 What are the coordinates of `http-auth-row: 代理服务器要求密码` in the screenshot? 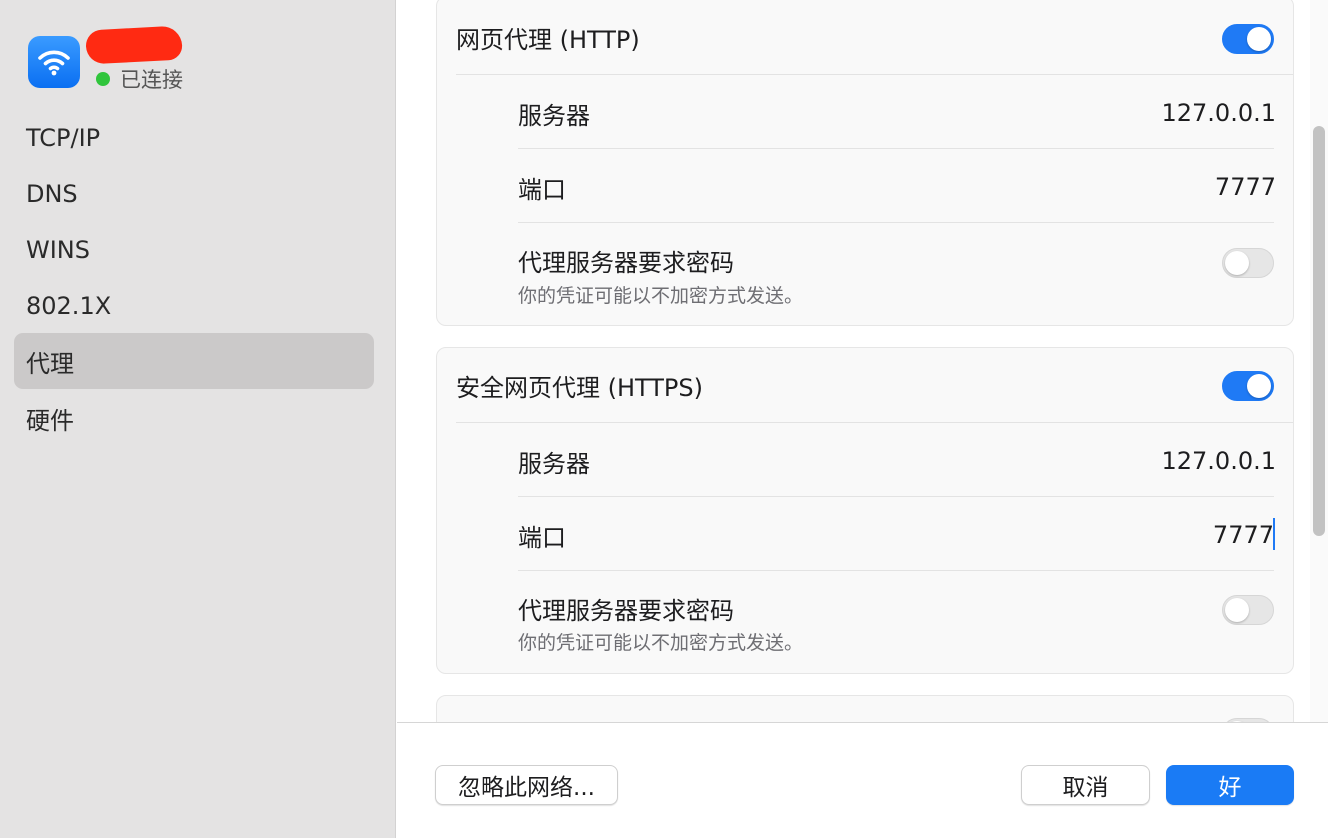 It's located at (626, 260).